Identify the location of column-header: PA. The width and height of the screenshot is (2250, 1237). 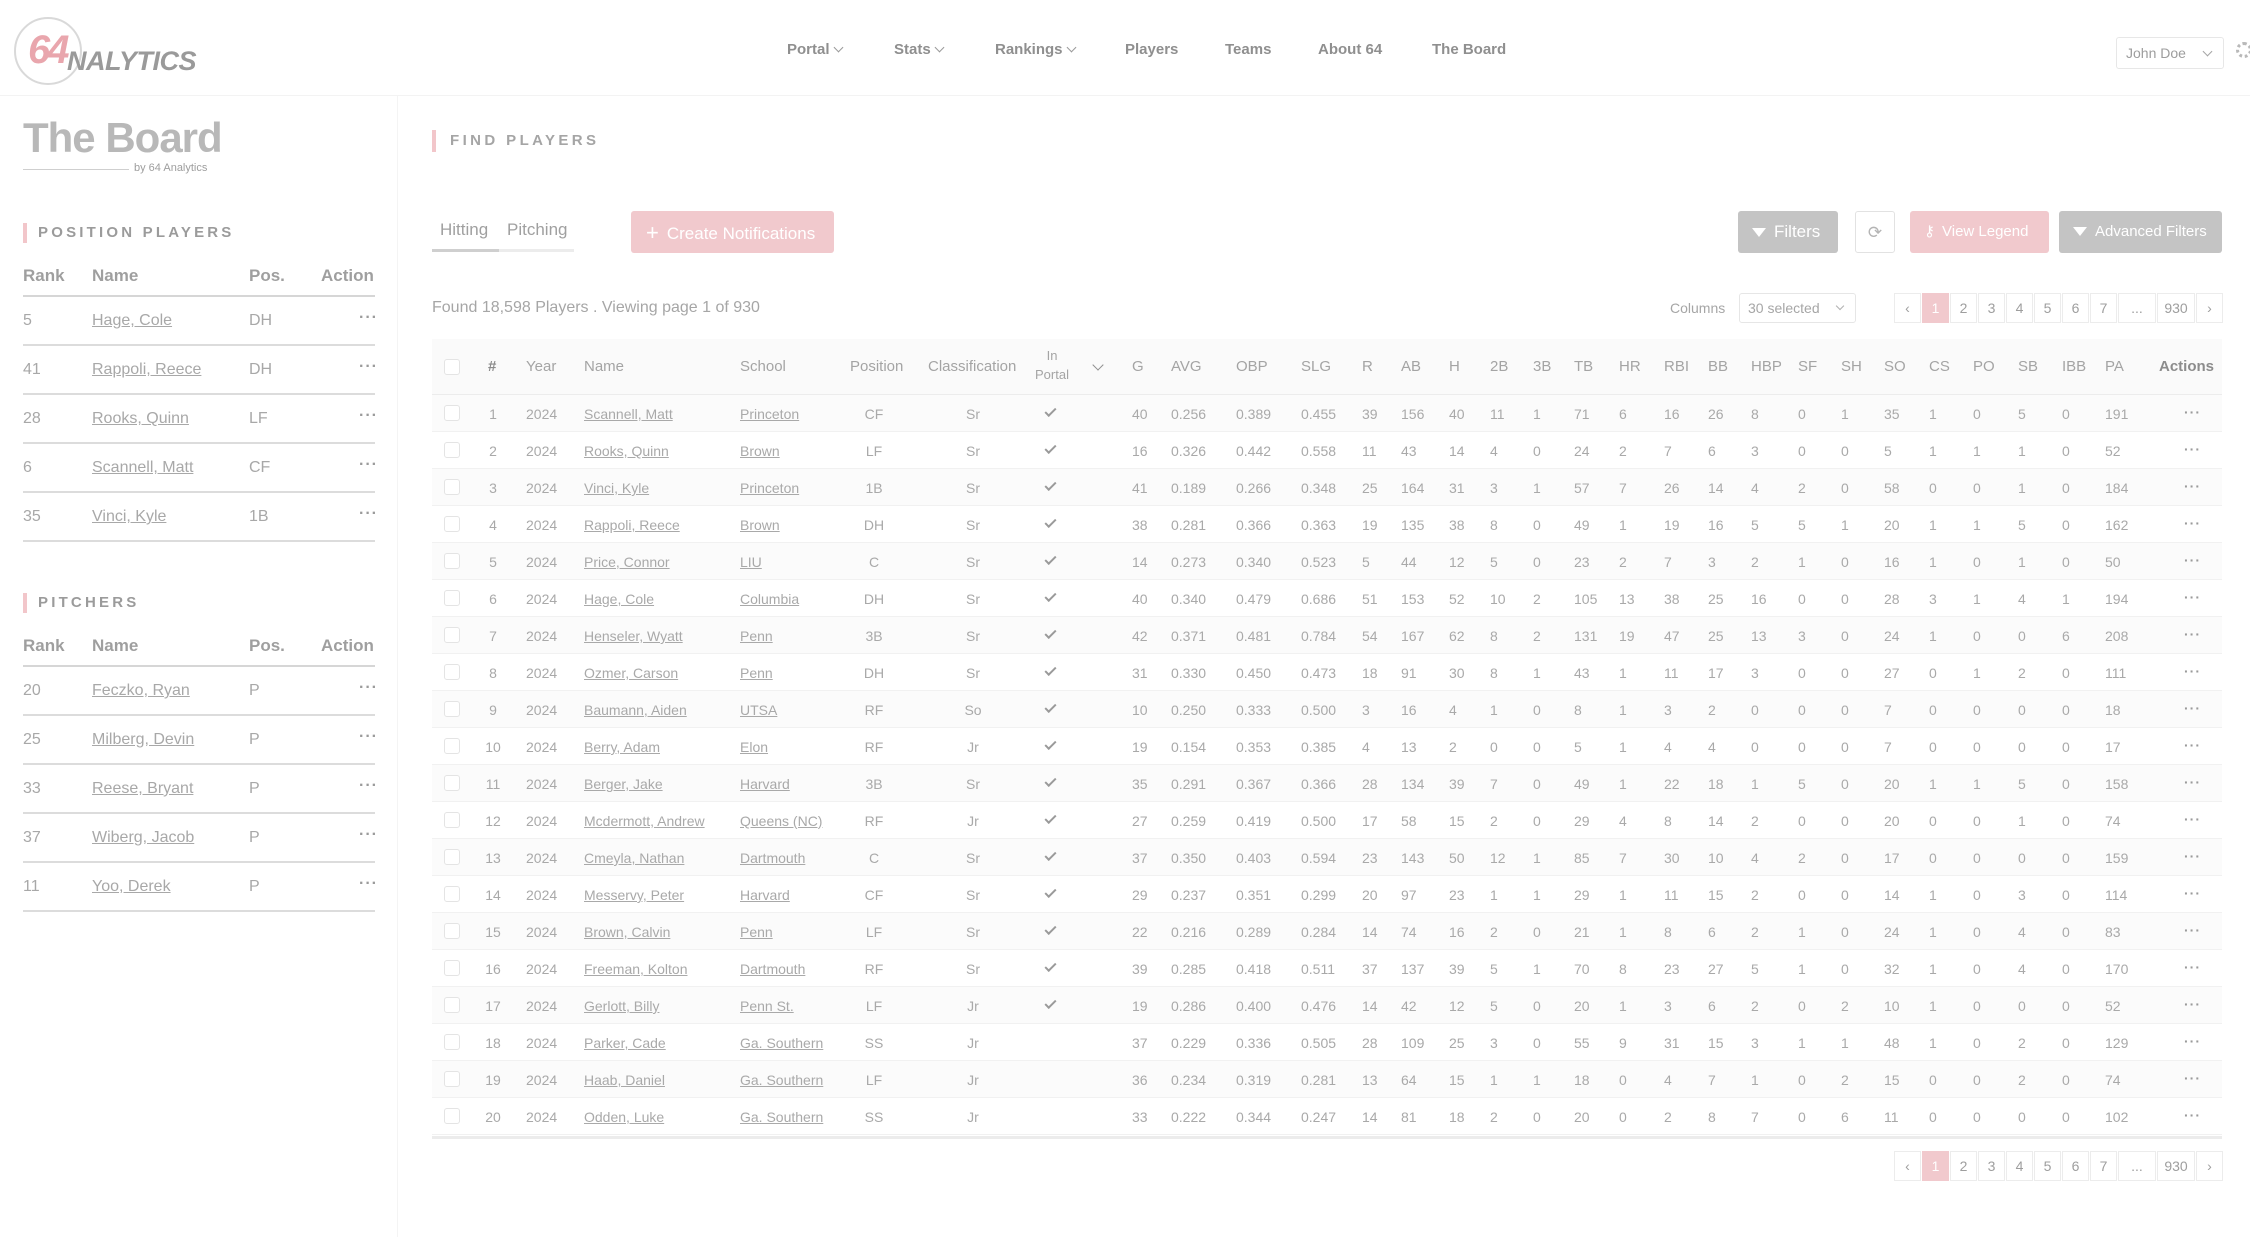
(2114, 366).